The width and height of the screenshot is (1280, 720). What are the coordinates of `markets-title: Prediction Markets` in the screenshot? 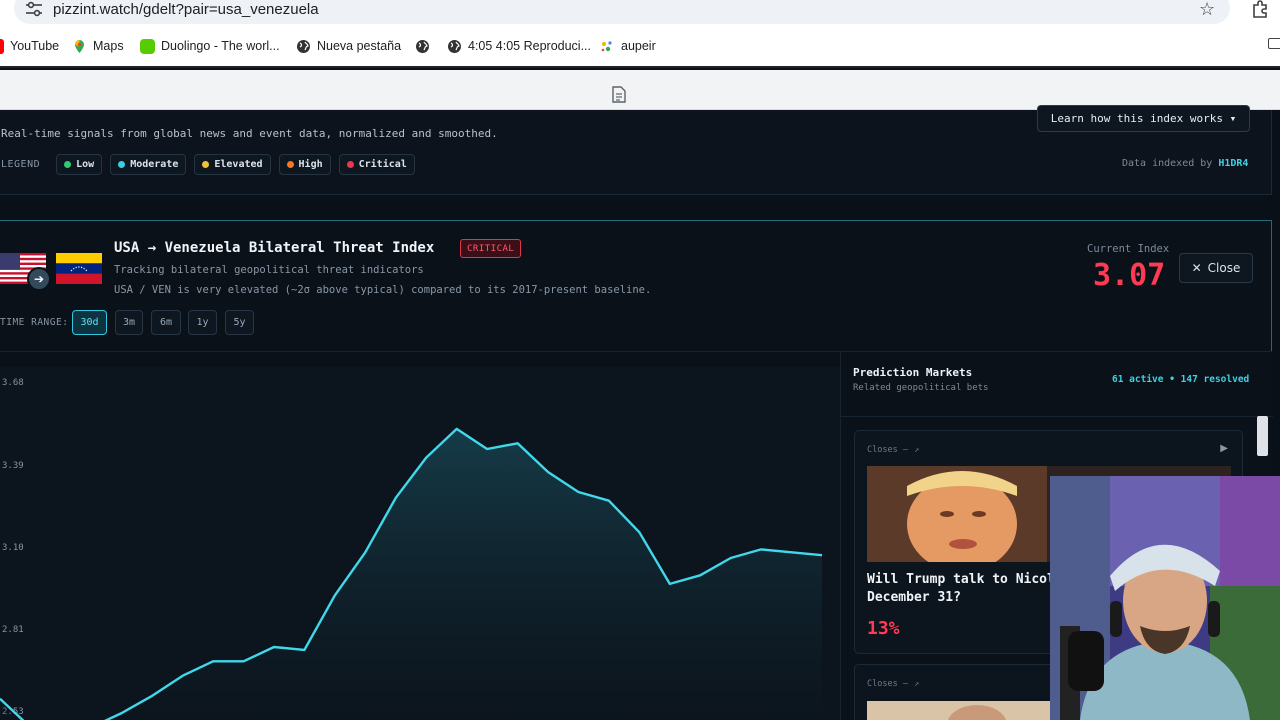 It's located at (913, 372).